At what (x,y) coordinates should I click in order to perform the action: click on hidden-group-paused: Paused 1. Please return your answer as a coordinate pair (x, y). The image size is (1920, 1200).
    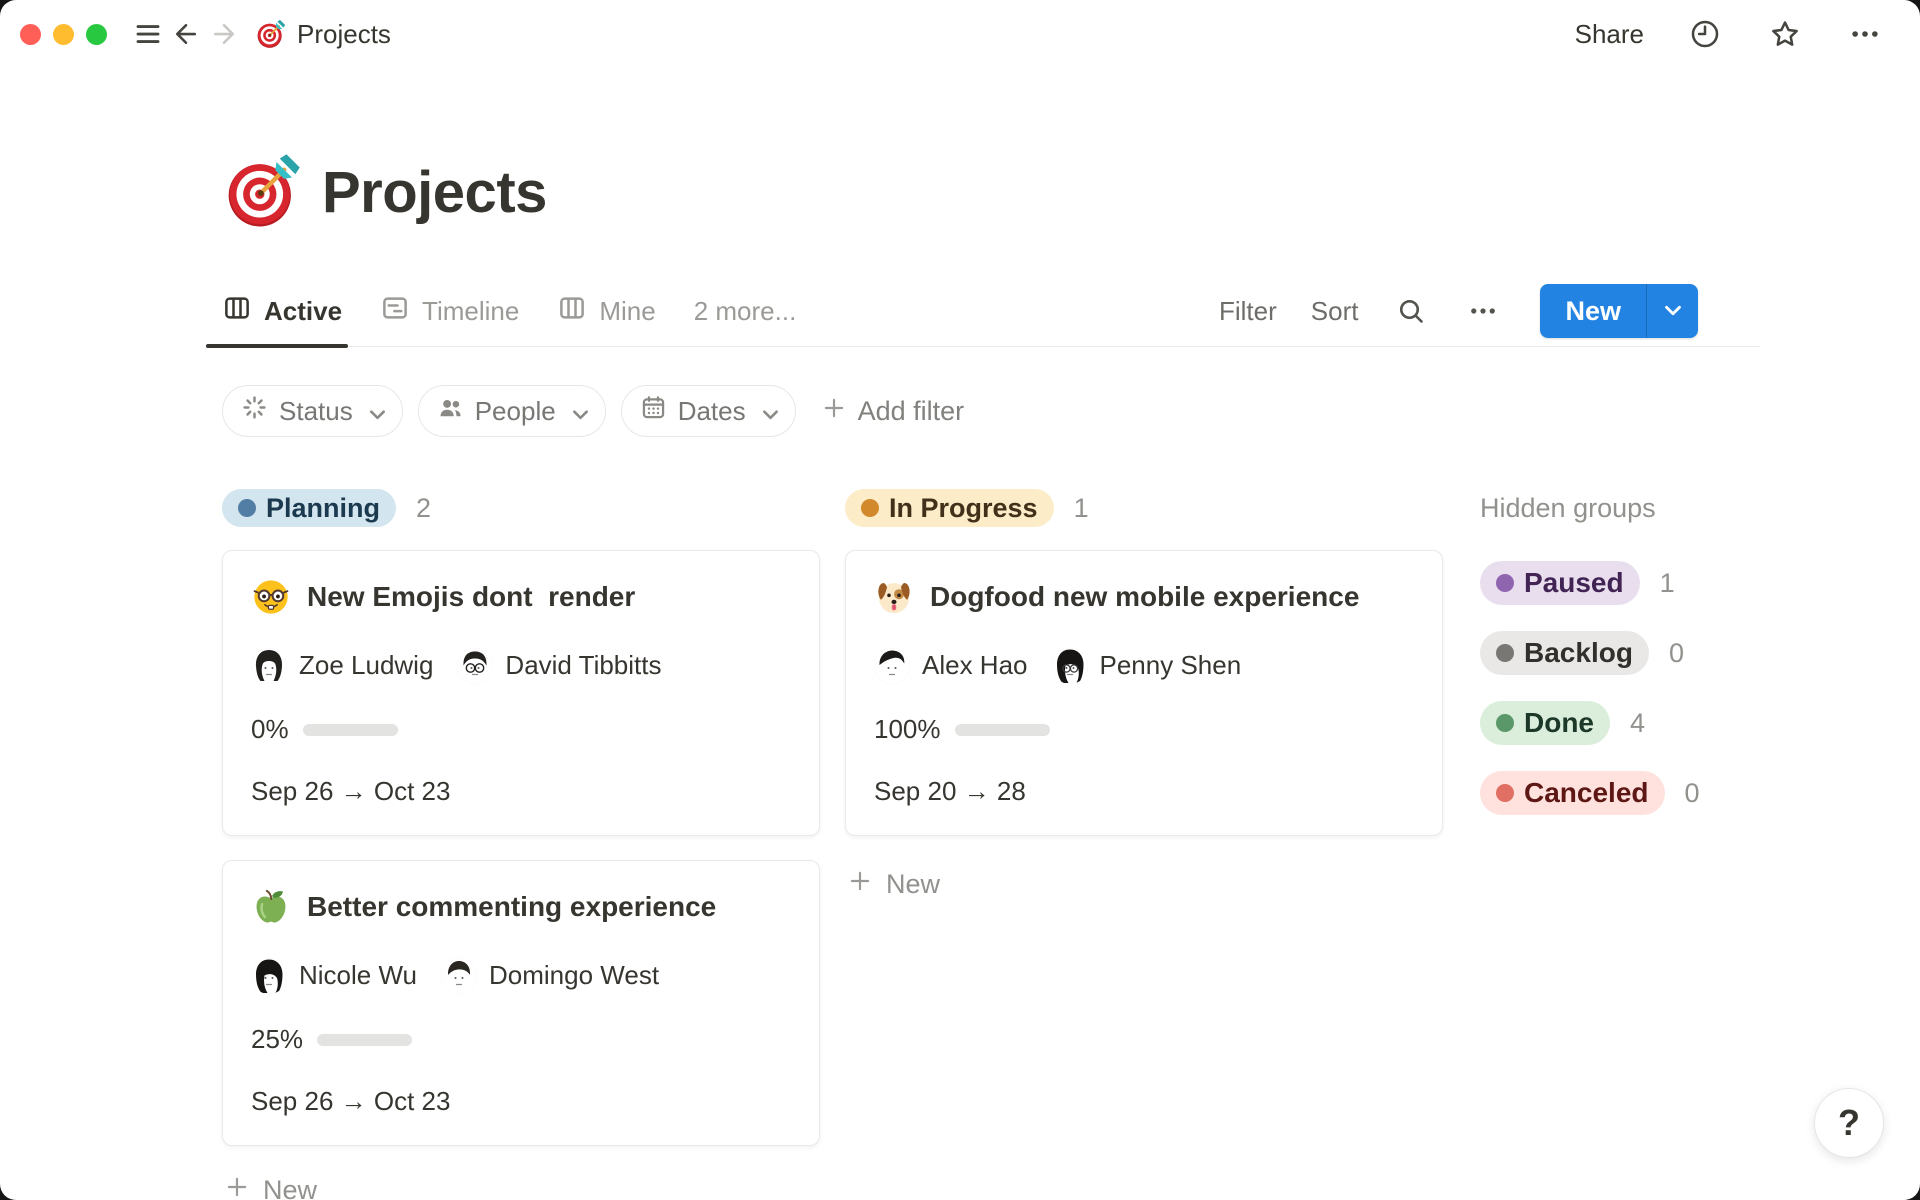
    Looking at the image, I should click on (1589, 583).